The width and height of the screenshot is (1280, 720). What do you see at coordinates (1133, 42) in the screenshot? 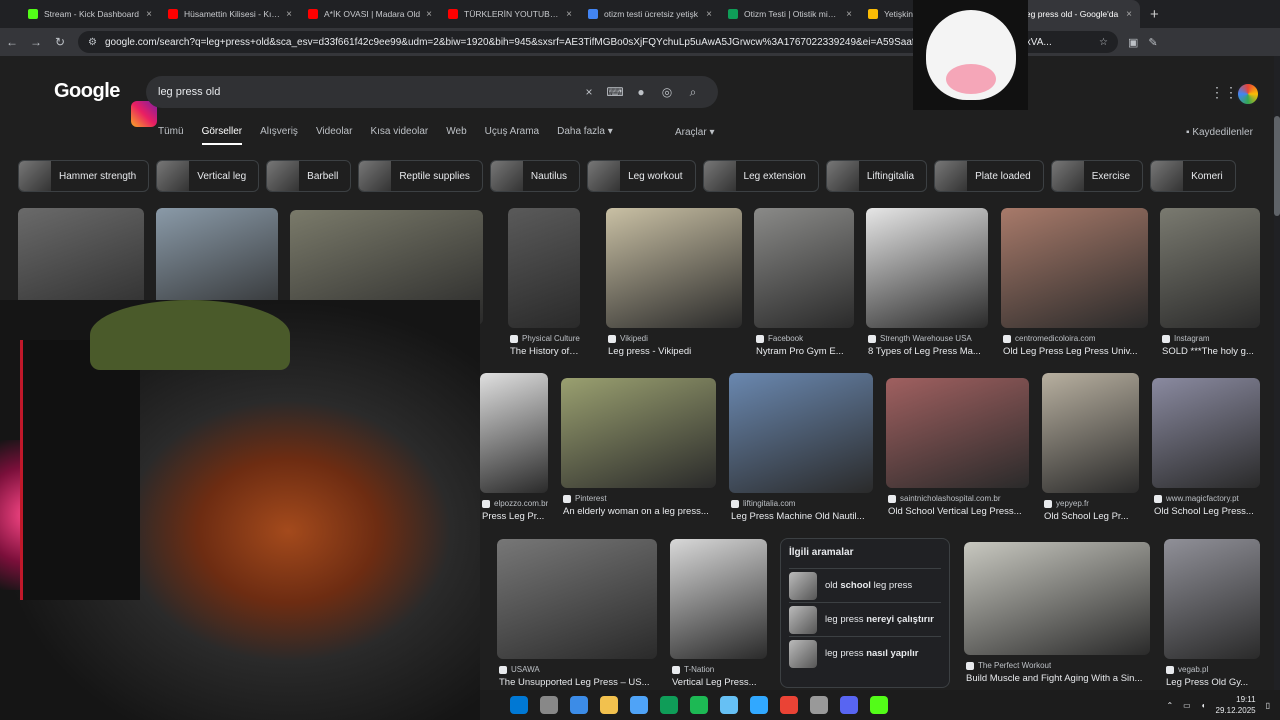
I see `extension-icon: ▣` at bounding box center [1133, 42].